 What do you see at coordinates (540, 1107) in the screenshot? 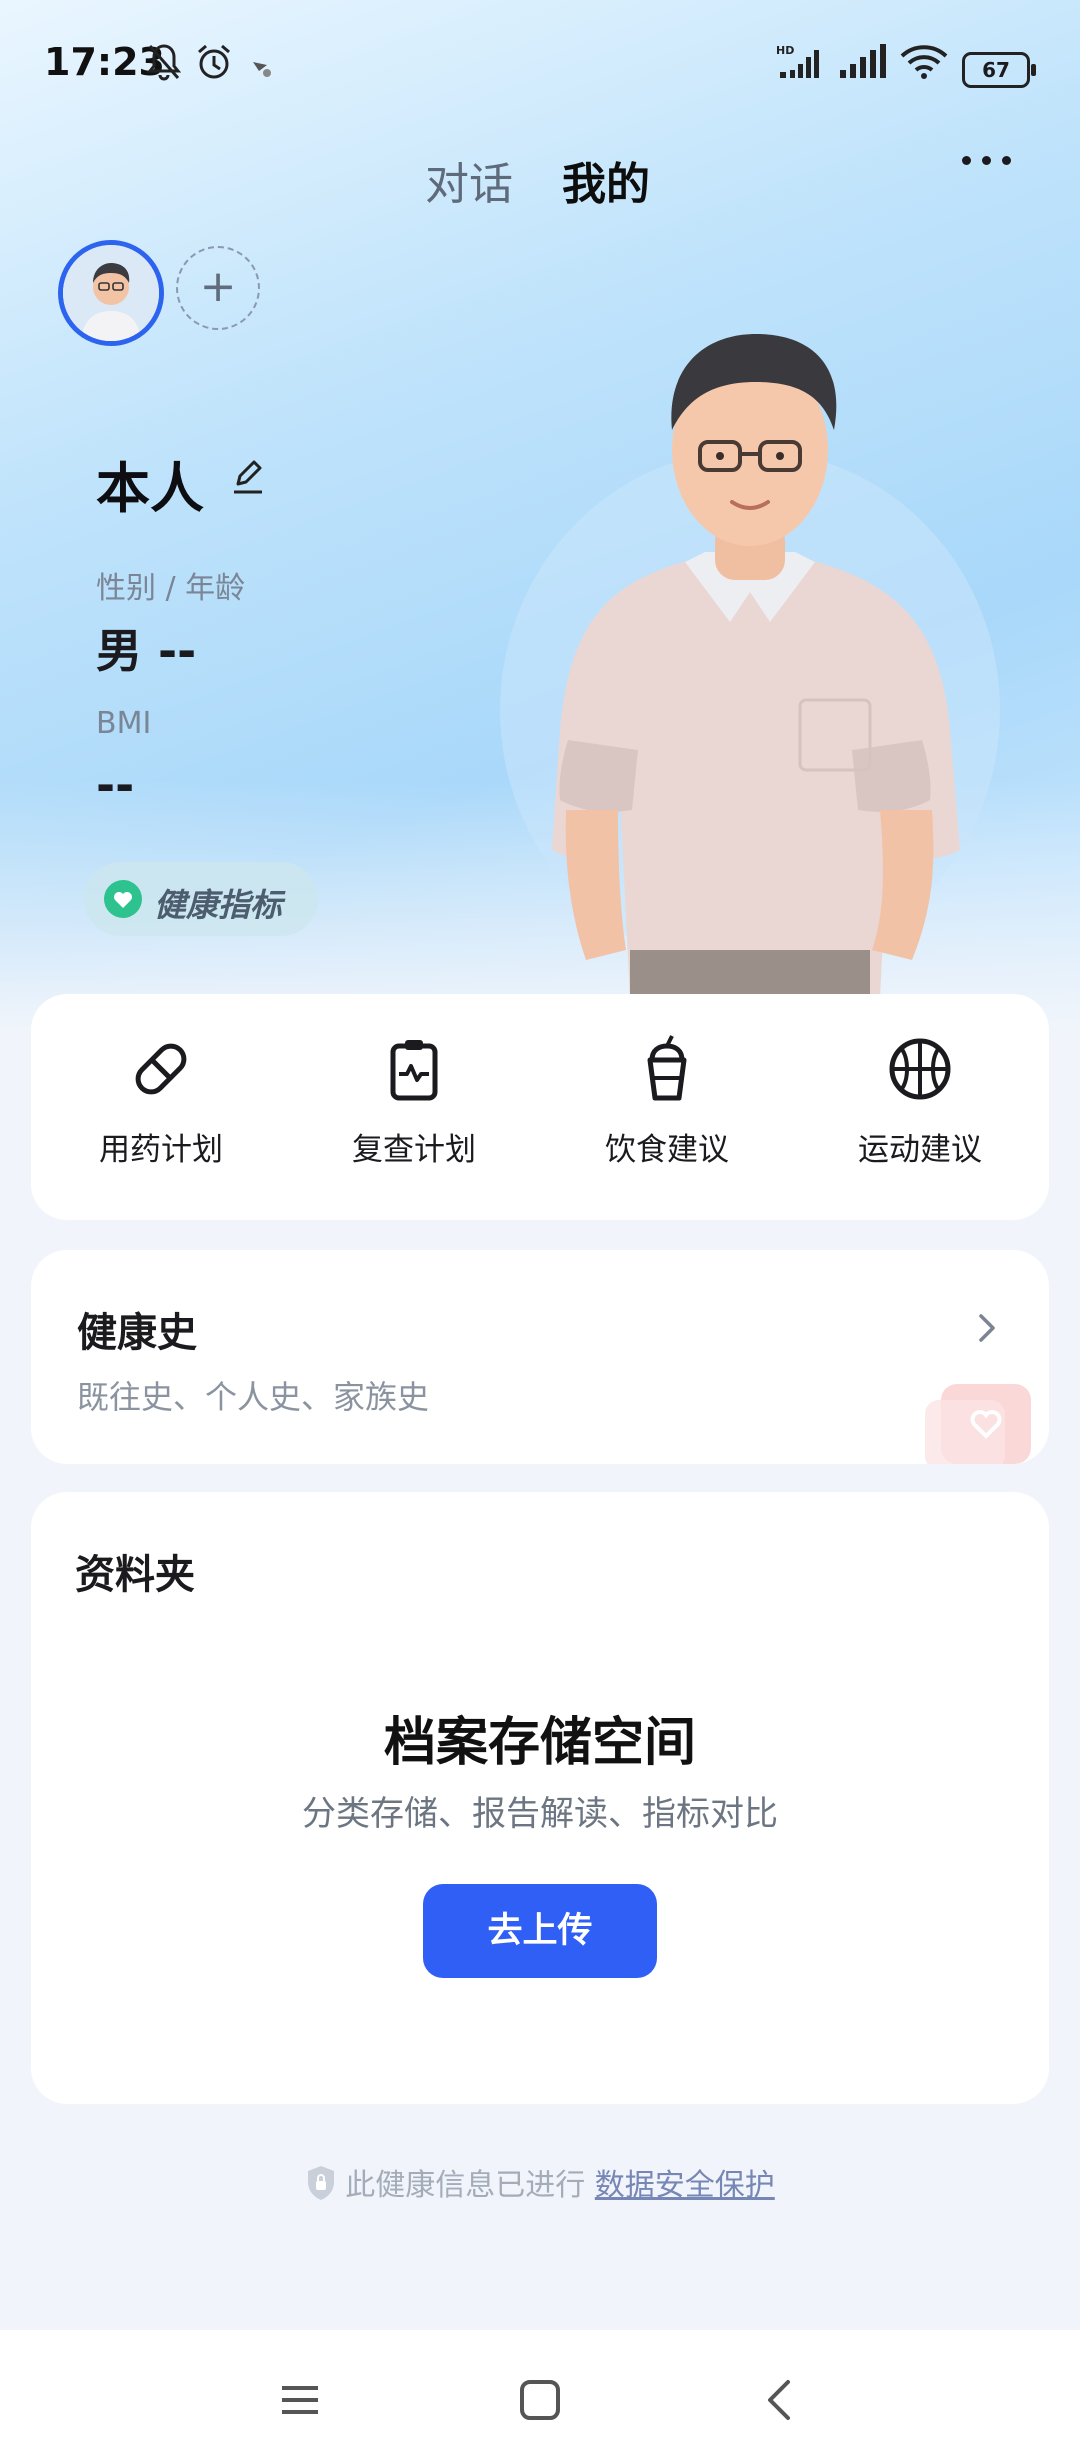
I see `quick-actions-card: 用药计划 复查计划 饮食建议 运动建议` at bounding box center [540, 1107].